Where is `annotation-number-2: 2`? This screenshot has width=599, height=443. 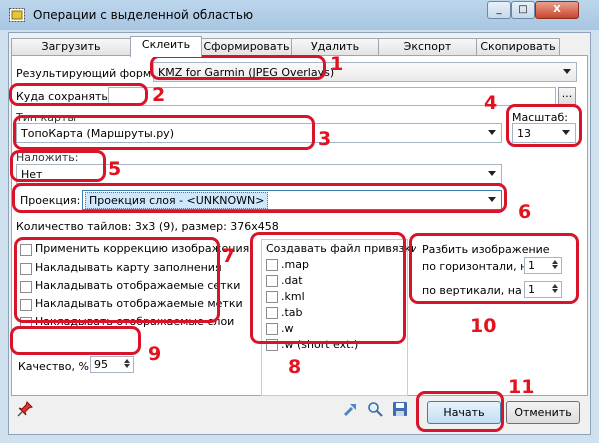 annotation-number-2: 2 is located at coordinates (159, 95).